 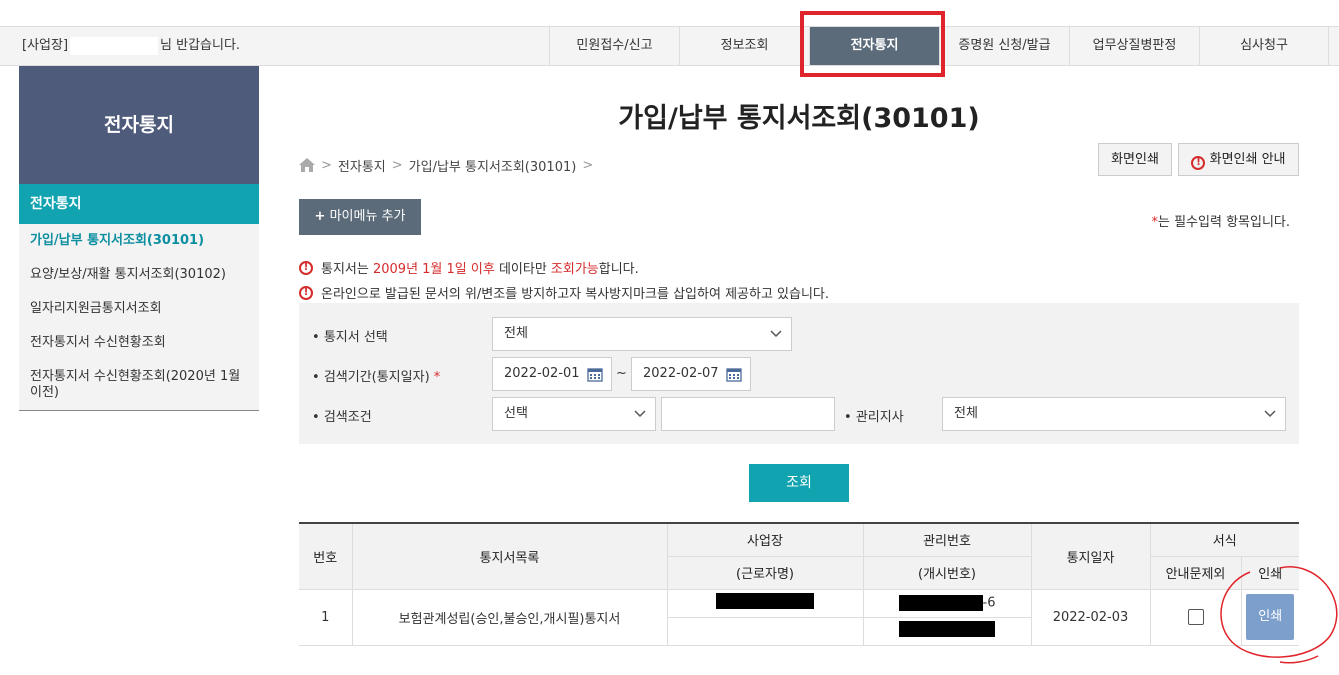 I want to click on redacted-company, so click(x=765, y=601).